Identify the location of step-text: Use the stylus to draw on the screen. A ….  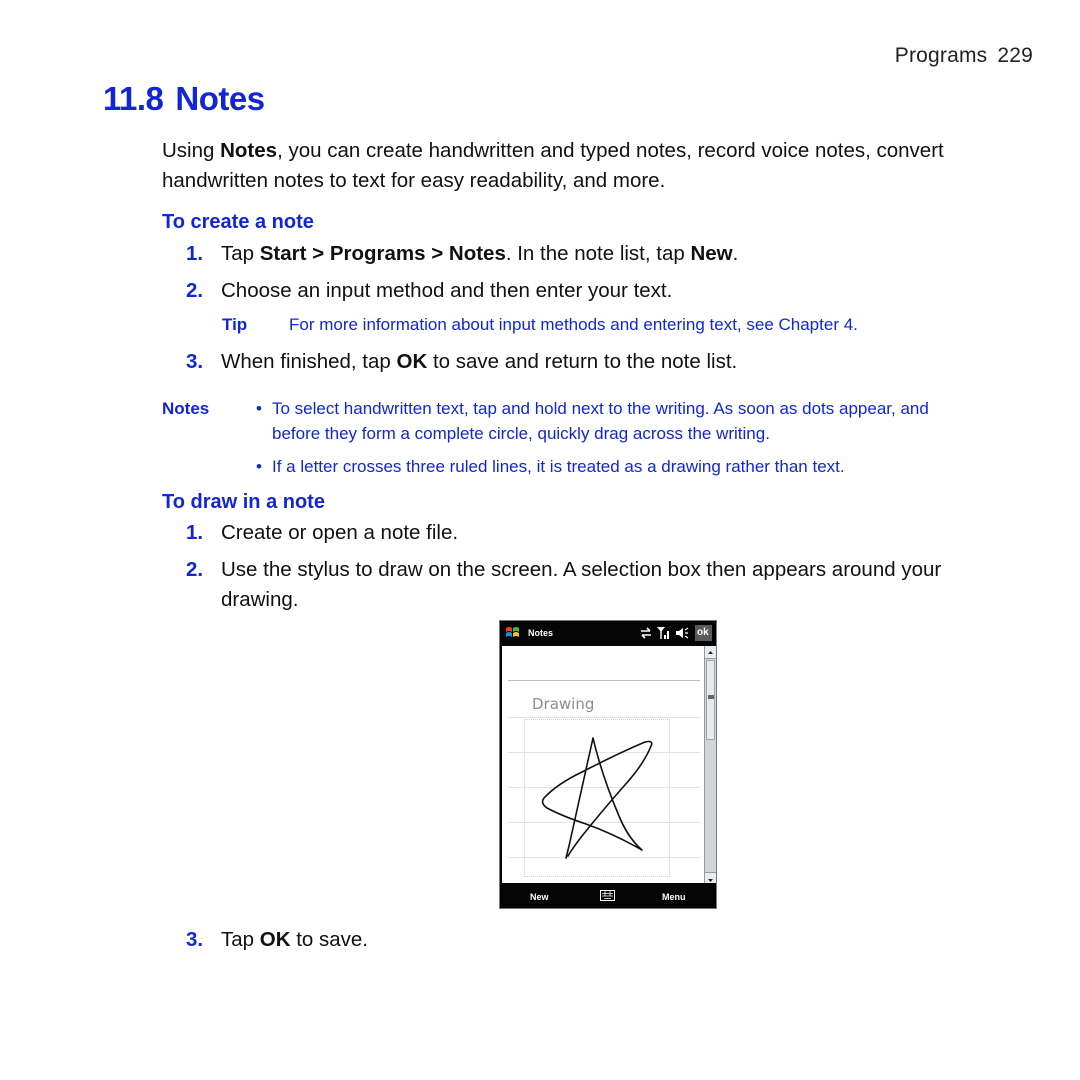
(581, 584).